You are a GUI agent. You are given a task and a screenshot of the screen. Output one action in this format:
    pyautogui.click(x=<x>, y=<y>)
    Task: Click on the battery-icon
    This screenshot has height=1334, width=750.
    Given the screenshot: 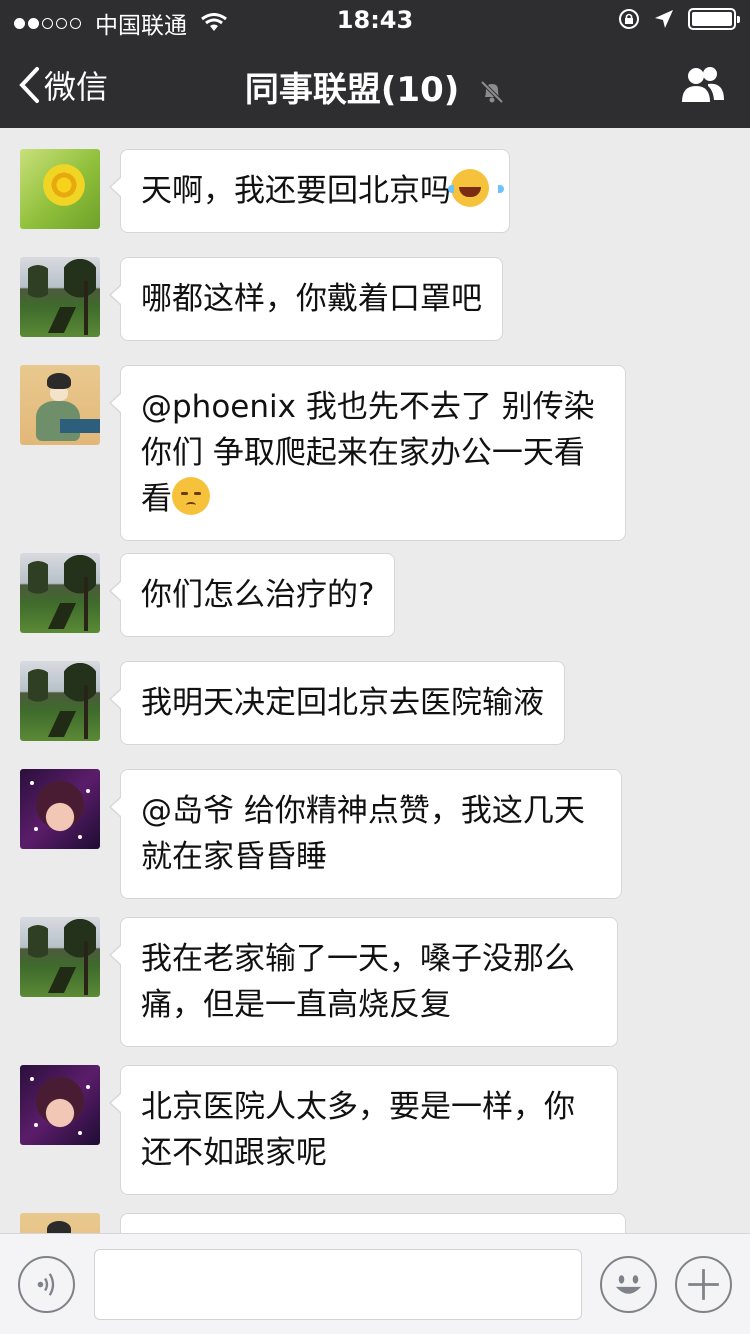 What is the action you would take?
    pyautogui.click(x=714, y=19)
    